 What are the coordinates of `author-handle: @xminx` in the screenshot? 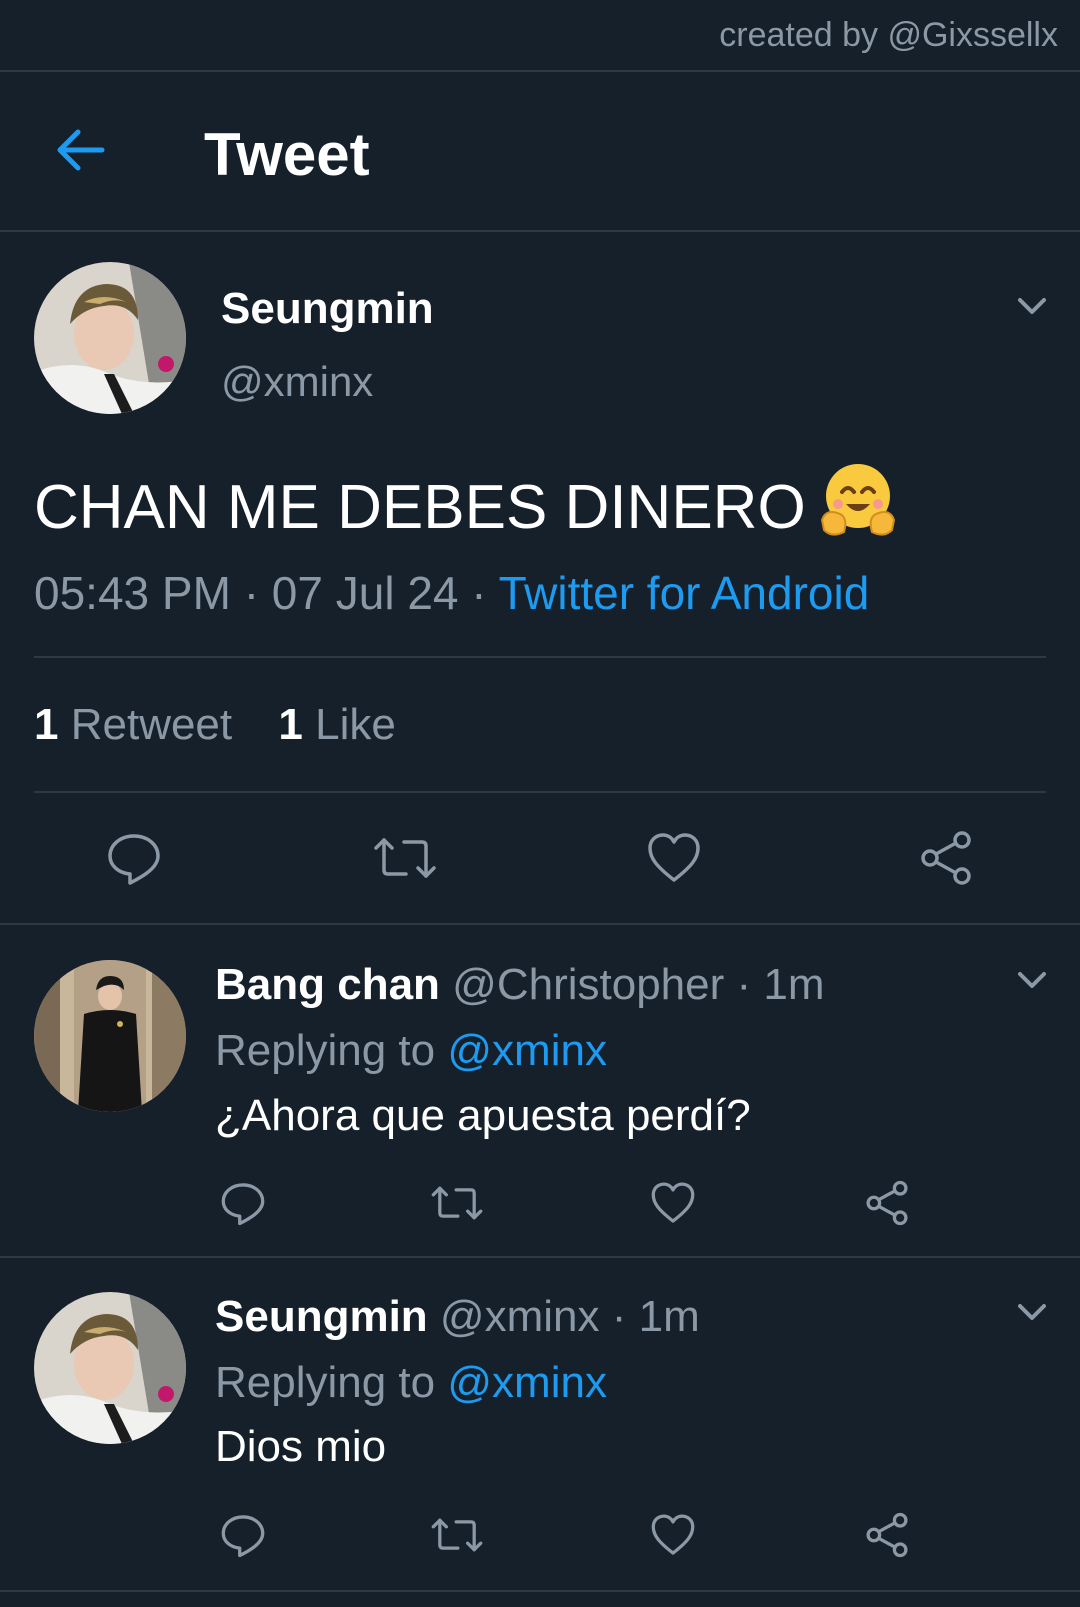 It's located at (297, 382).